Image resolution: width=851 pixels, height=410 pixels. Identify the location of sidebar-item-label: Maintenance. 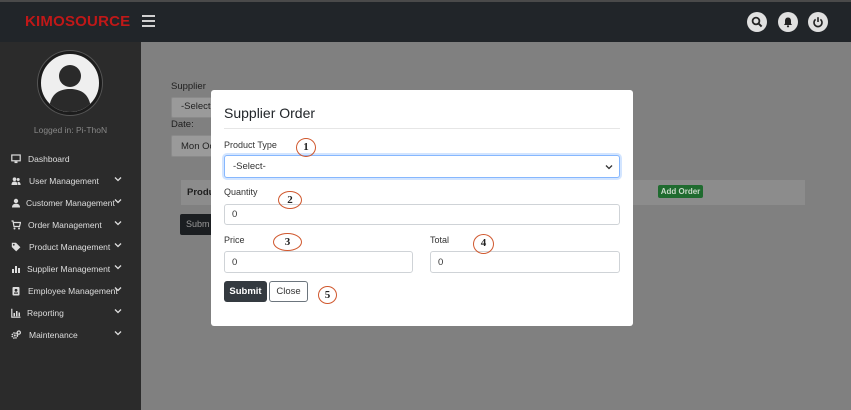
(53, 335).